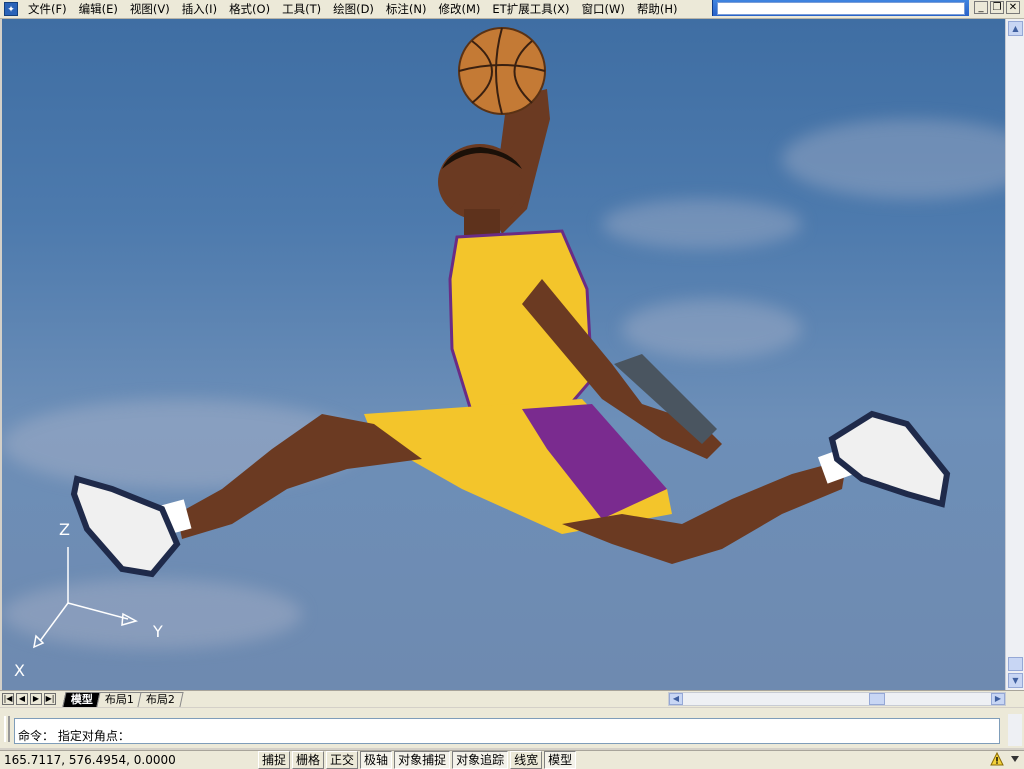 This screenshot has width=1024, height=769. What do you see at coordinates (997, 759) in the screenshot?
I see `warning-icon` at bounding box center [997, 759].